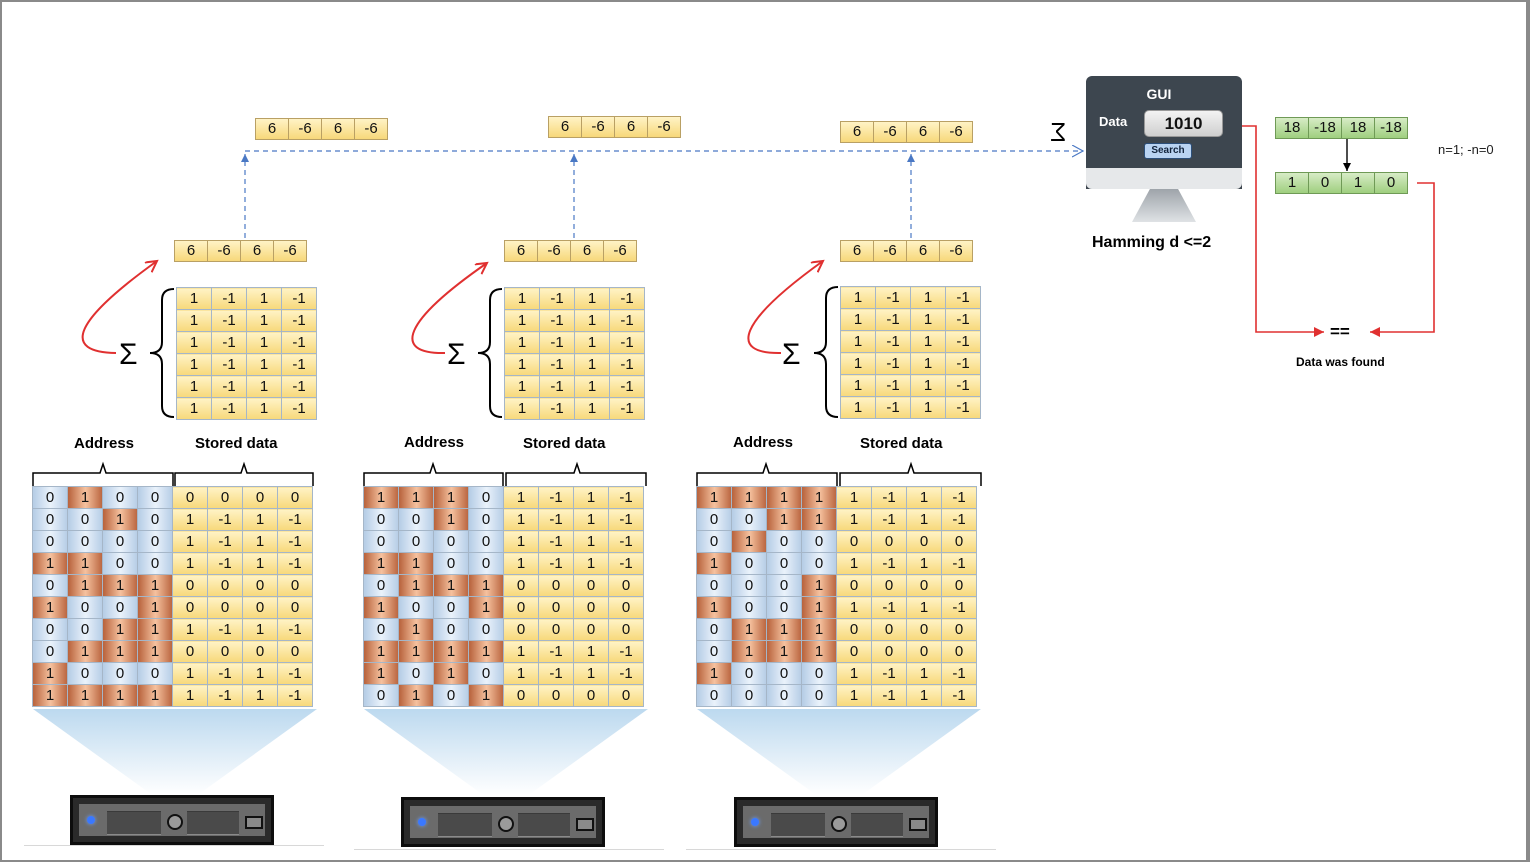  Describe the element at coordinates (1402, 259) in the screenshot. I see `binary-to-compare-arrow` at that location.